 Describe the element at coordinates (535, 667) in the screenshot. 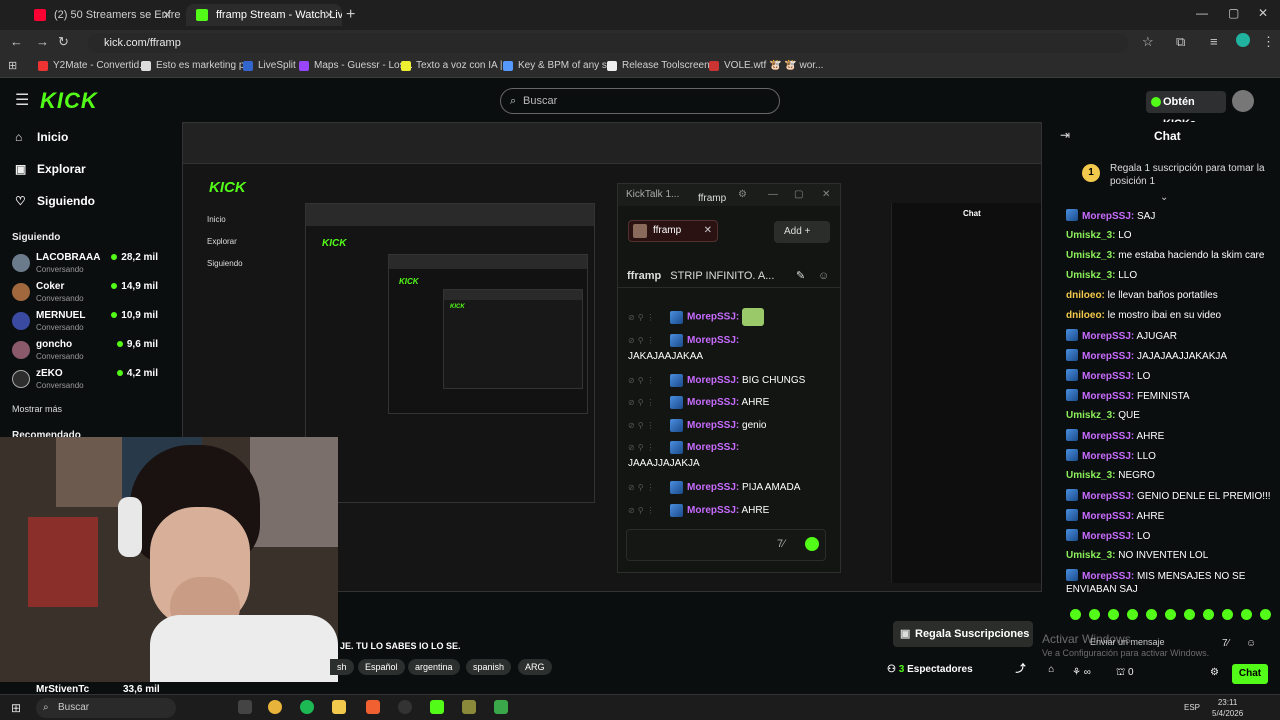

I see `tag: ARG` at that location.